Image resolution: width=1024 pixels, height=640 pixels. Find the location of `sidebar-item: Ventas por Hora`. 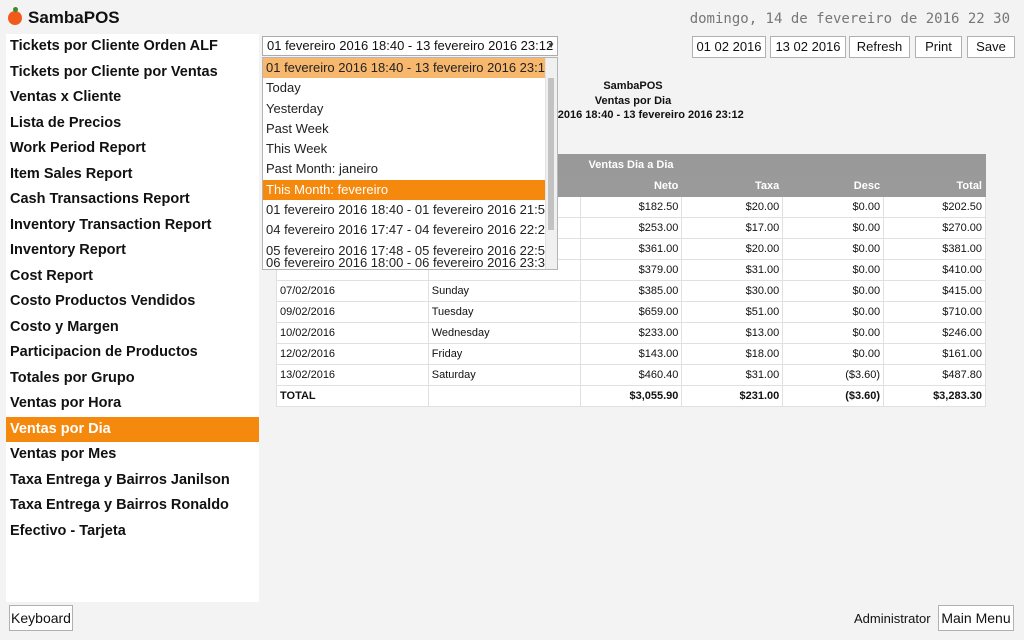

sidebar-item: Ventas por Hora is located at coordinates (132, 404).